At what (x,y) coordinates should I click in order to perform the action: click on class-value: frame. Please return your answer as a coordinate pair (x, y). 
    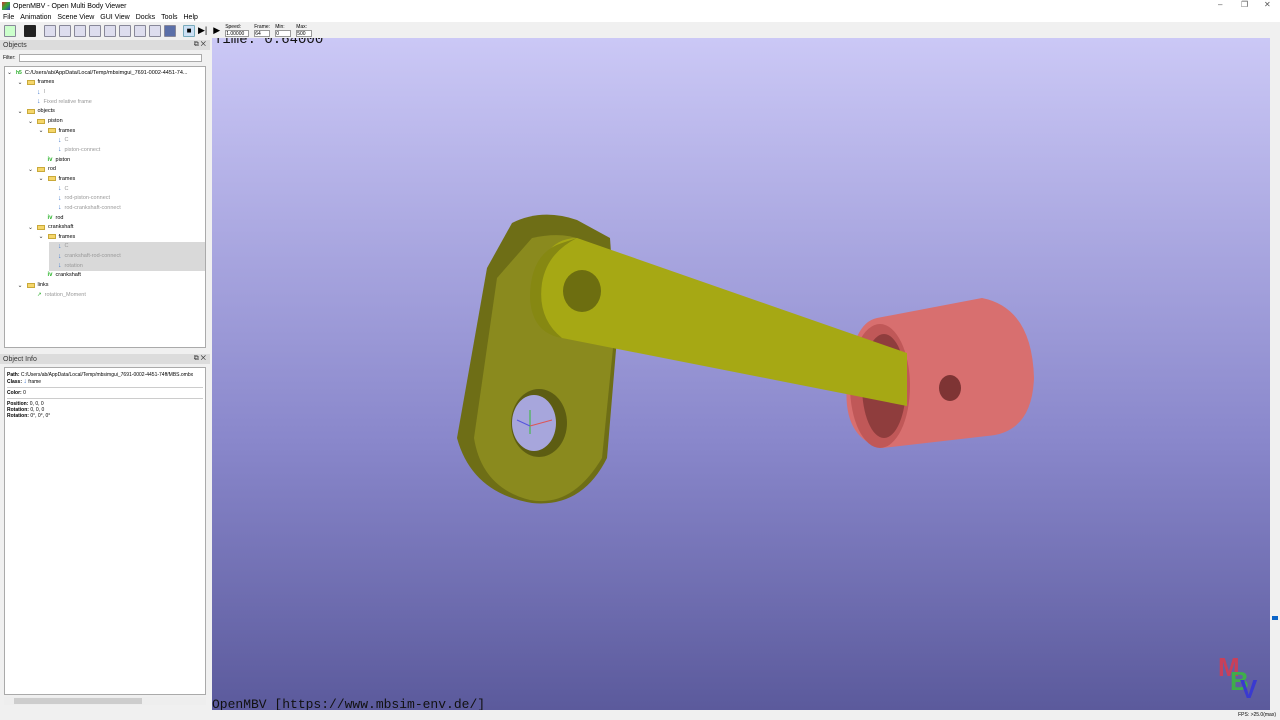
    Looking at the image, I should click on (35, 382).